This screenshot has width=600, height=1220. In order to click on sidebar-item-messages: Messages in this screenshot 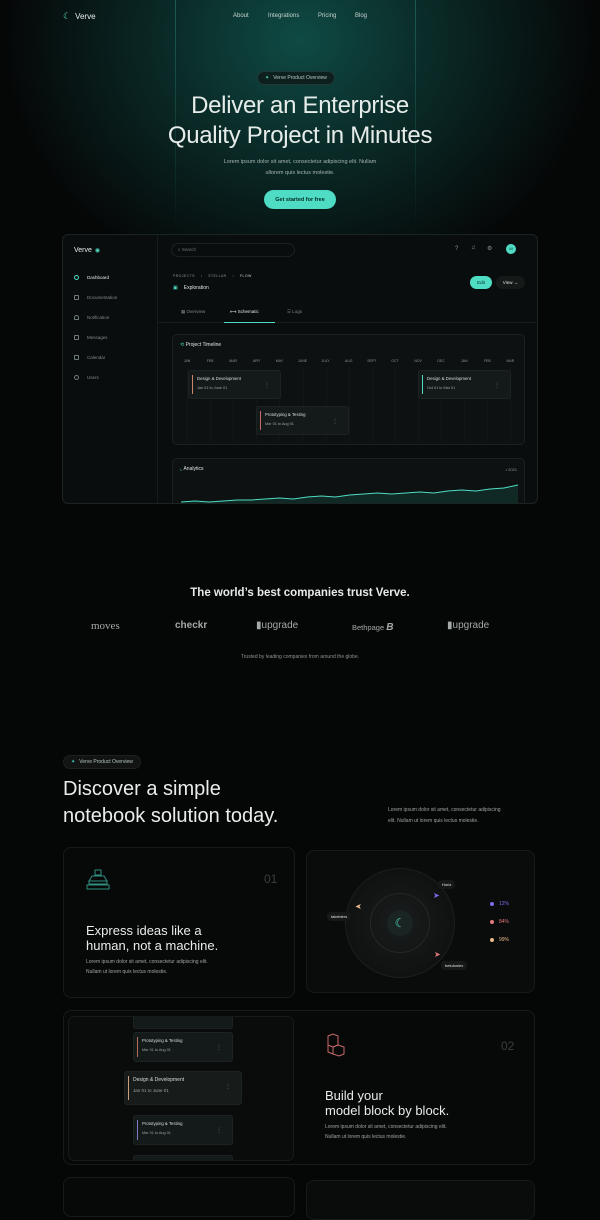, I will do `click(91, 337)`.